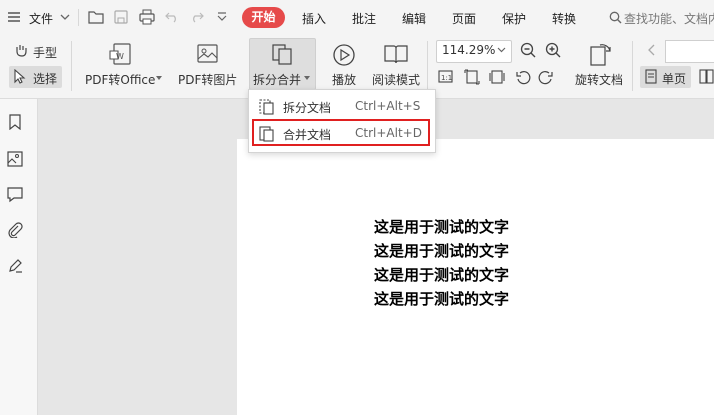  Describe the element at coordinates (21, 50) in the screenshot. I see `hand-tool-icon` at that location.